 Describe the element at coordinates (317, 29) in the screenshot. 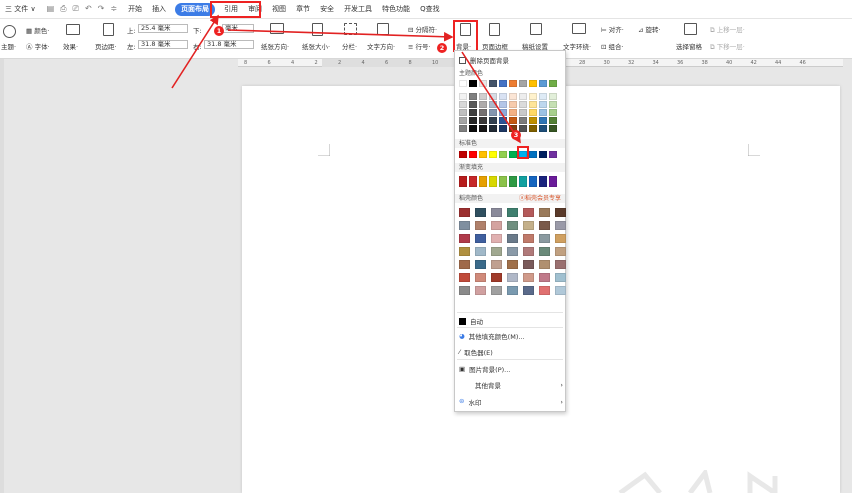

I see `paper-size-icon` at that location.